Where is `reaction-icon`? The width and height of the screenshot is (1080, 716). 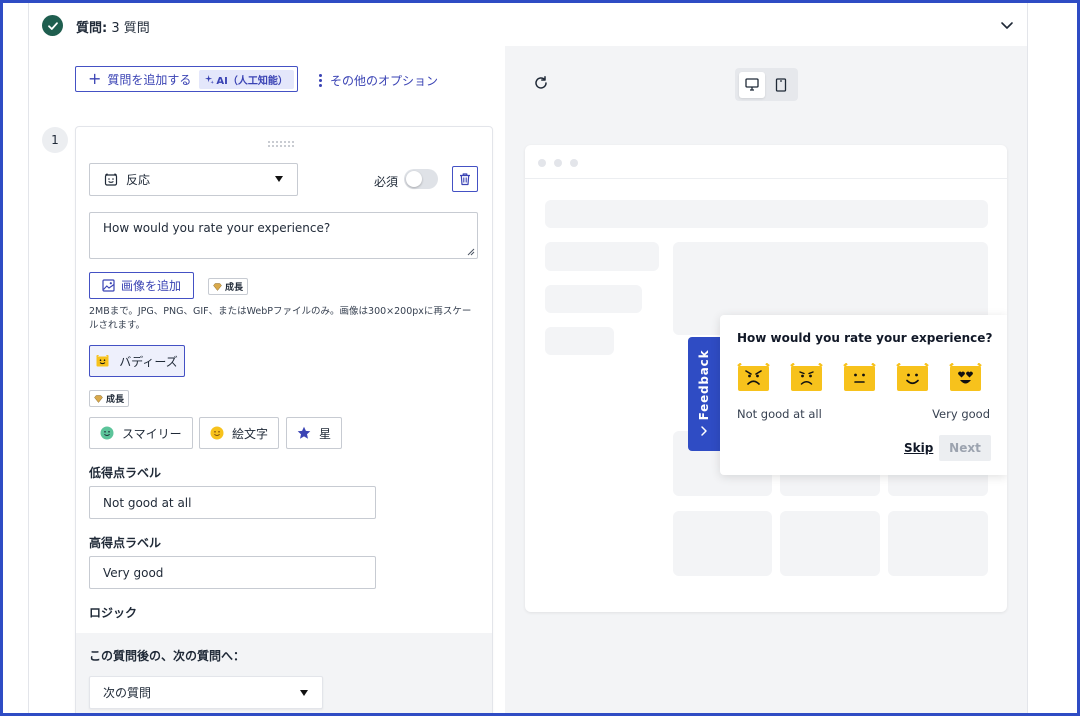 reaction-icon is located at coordinates (111, 179).